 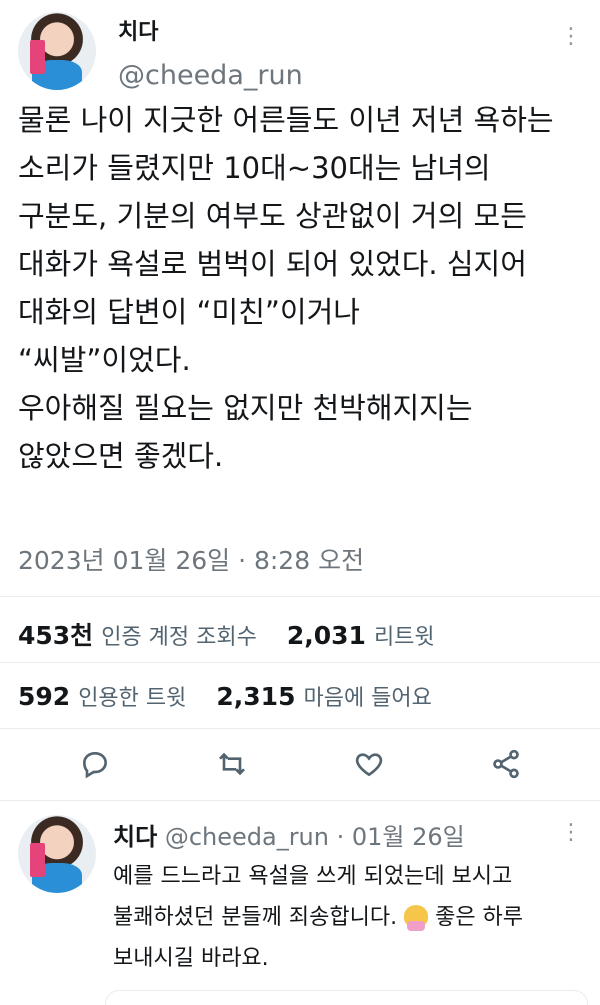 What do you see at coordinates (132, 696) in the screenshot?
I see `quotes-label: 인용한 트윗` at bounding box center [132, 696].